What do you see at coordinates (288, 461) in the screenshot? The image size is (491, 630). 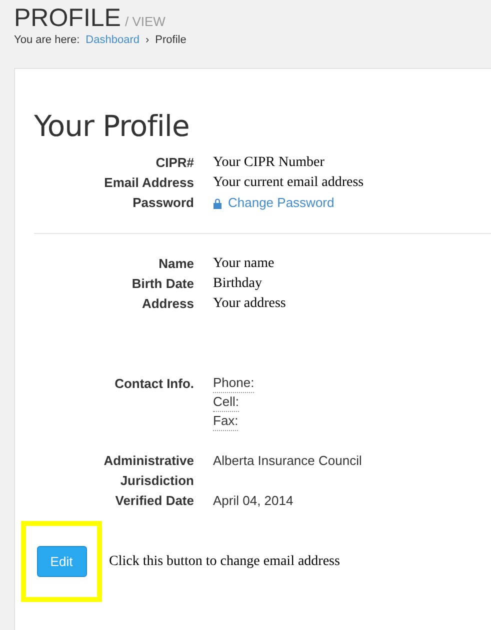 I see `field-value: Alberta Insurance Council` at bounding box center [288, 461].